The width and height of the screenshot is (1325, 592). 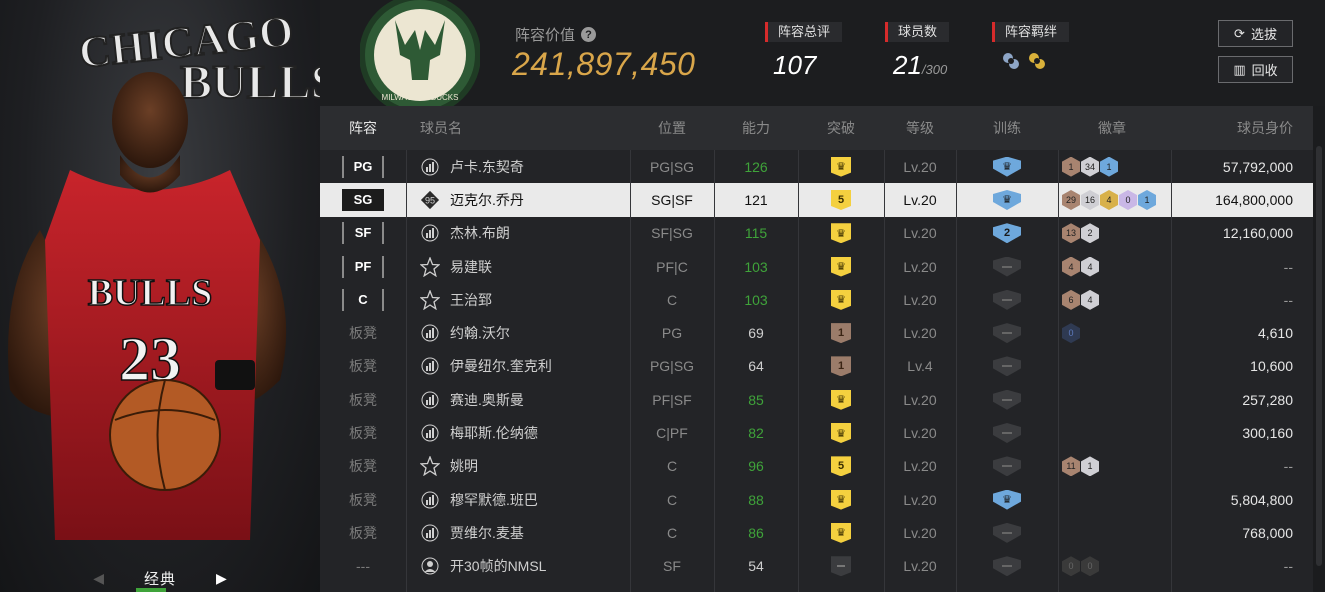 I want to click on col-breakthrough: 突破, so click(x=841, y=128).